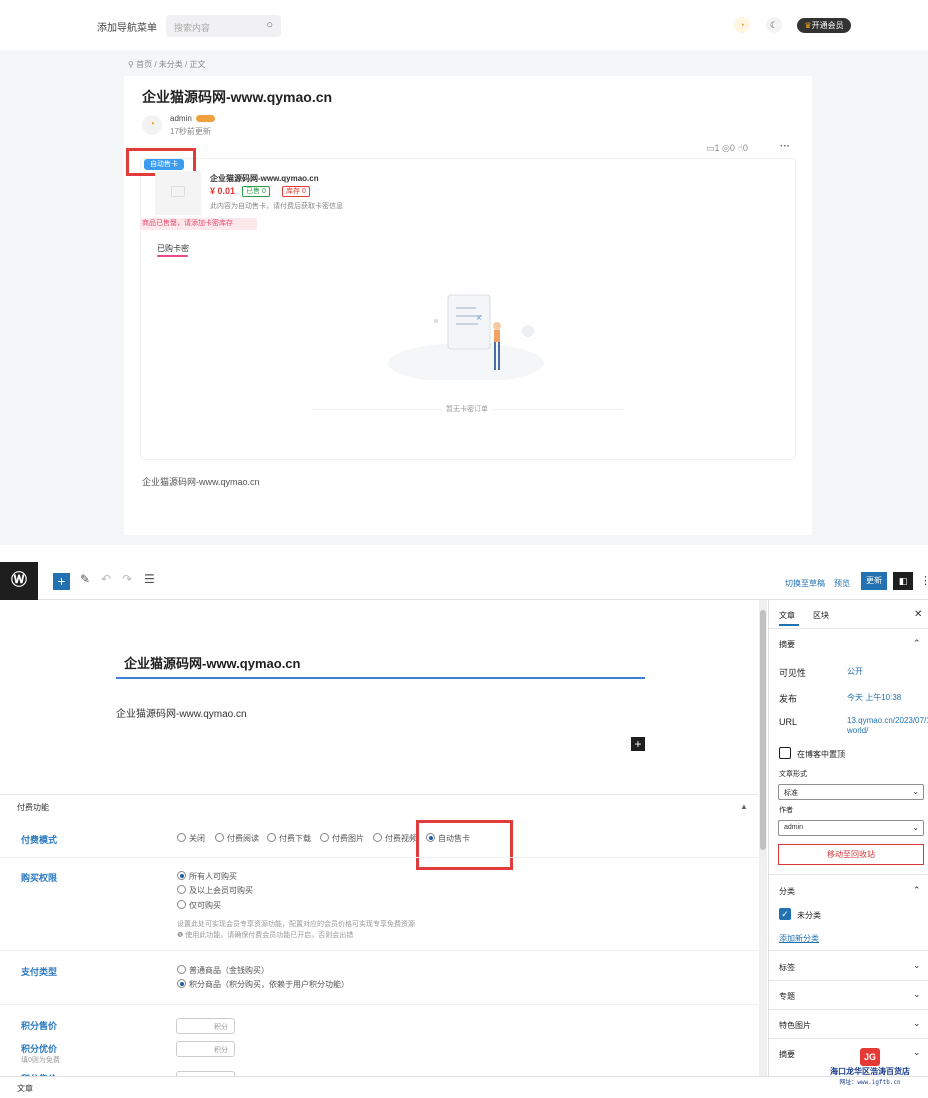 Image resolution: width=928 pixels, height=1098 pixels. I want to click on switch-to-draft-button: 切换至草稿, so click(805, 583).